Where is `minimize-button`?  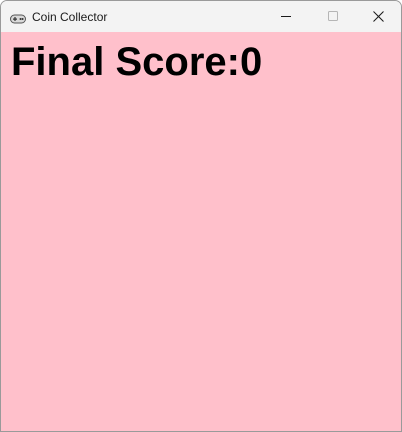 minimize-button is located at coordinates (286, 16).